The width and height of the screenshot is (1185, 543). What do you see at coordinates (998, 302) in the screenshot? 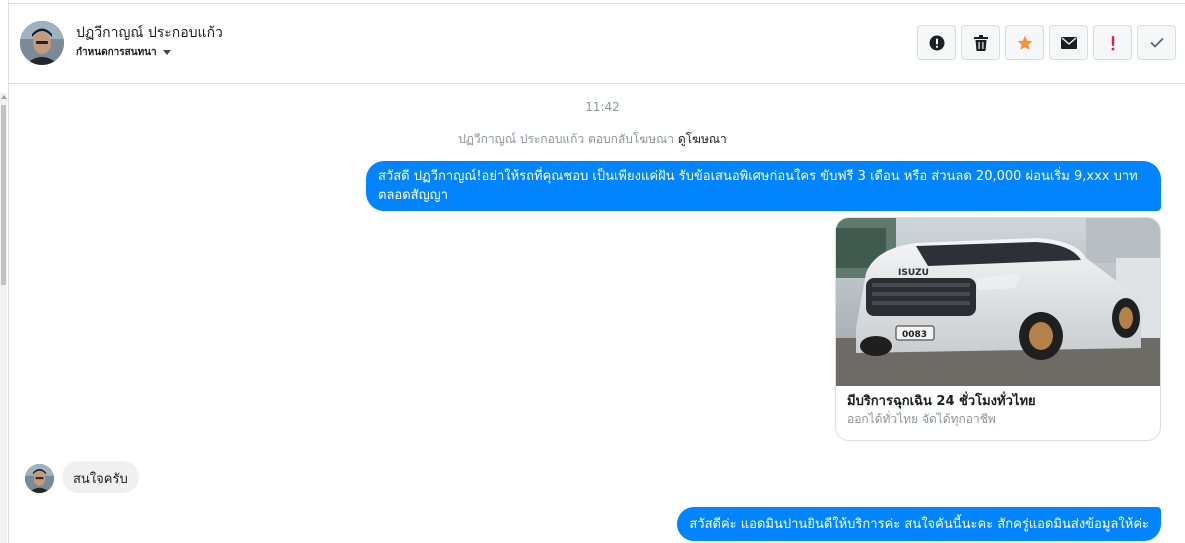
I see `ad-image: ISUZU 0083` at bounding box center [998, 302].